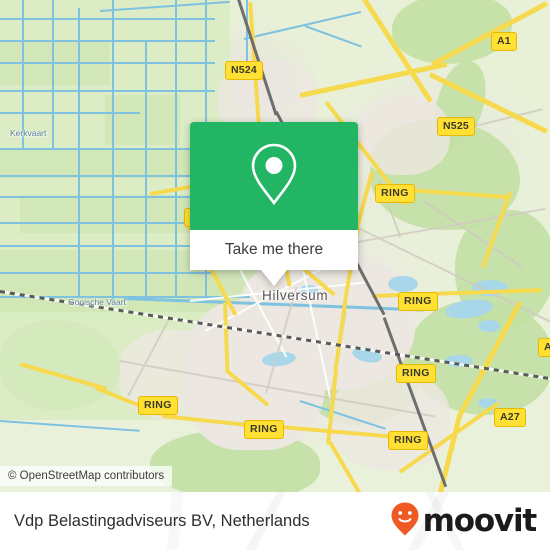  I want to click on moovit-smiley-pin-icon, so click(405, 521).